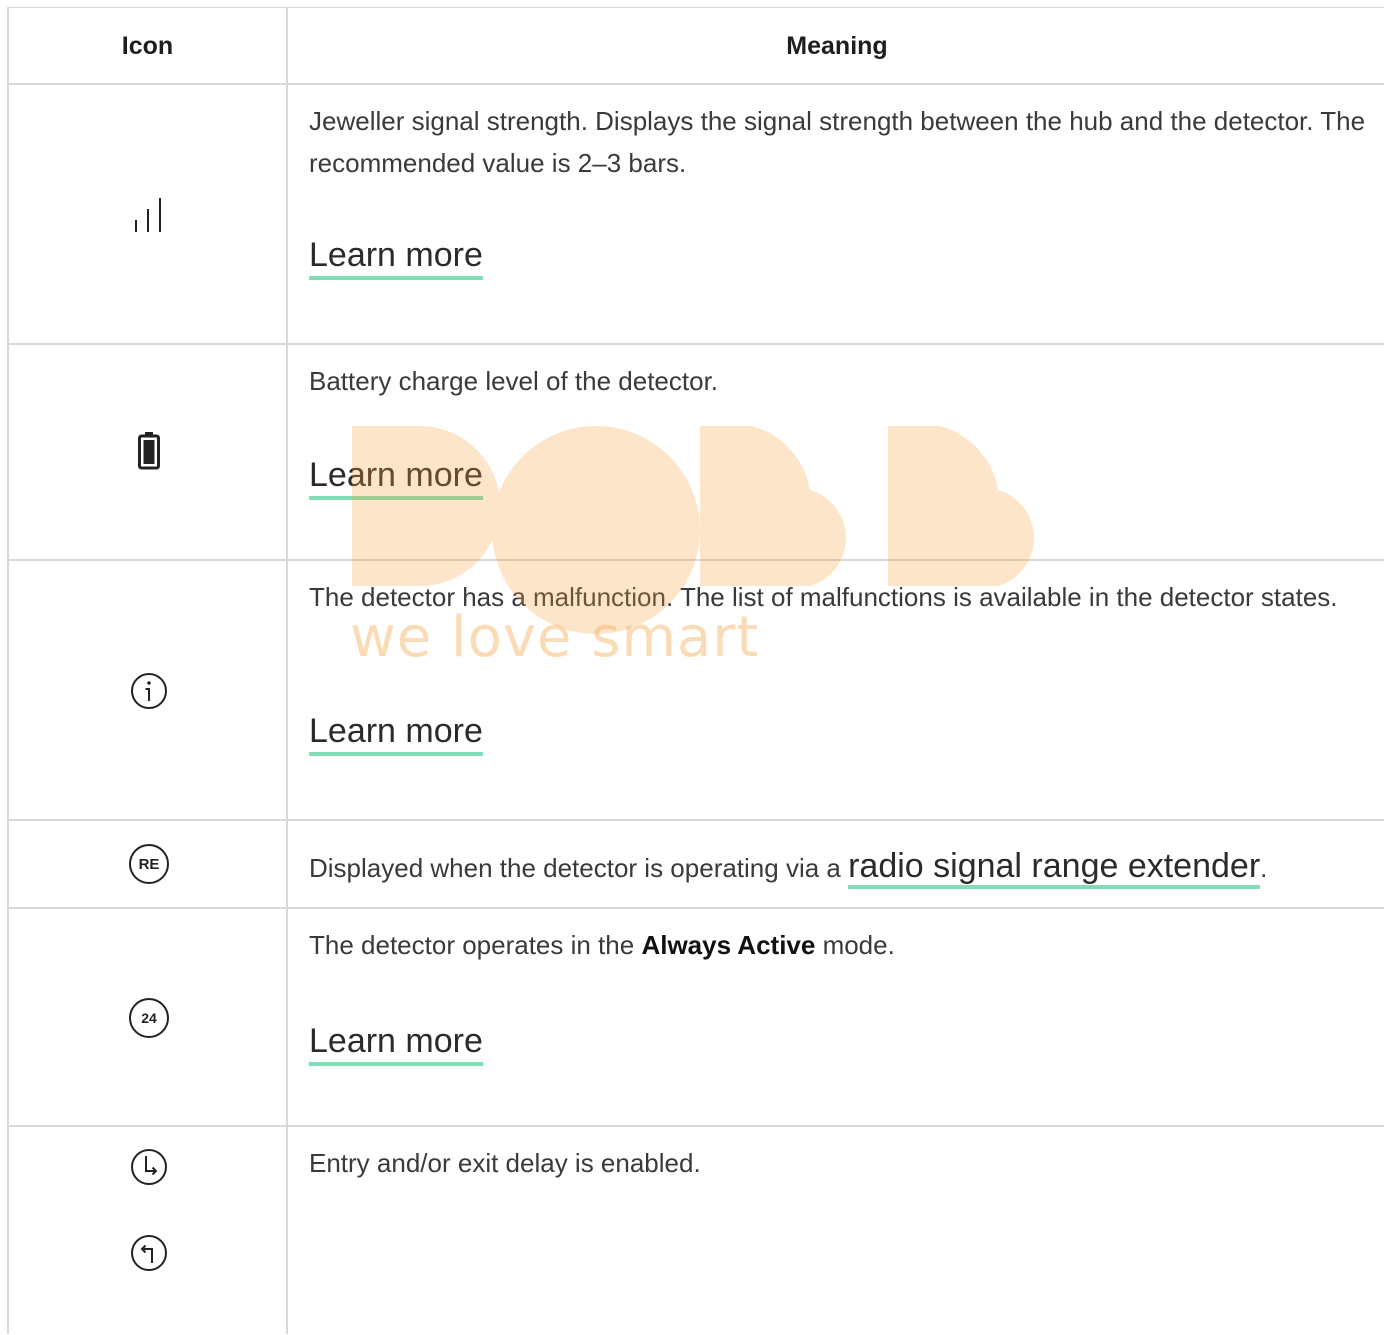 The height and width of the screenshot is (1335, 1384). I want to click on meaning-column-header: Meaning, so click(837, 45).